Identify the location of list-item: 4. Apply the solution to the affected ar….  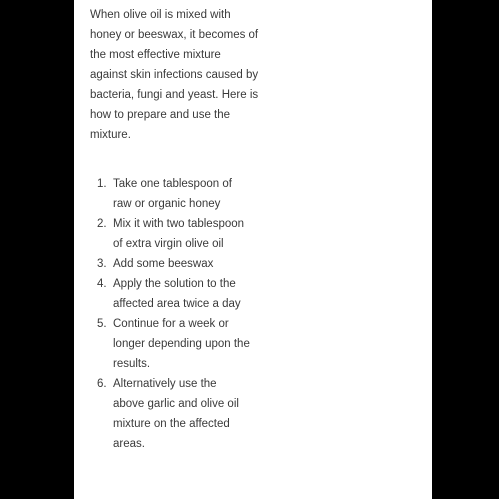
(170, 294).